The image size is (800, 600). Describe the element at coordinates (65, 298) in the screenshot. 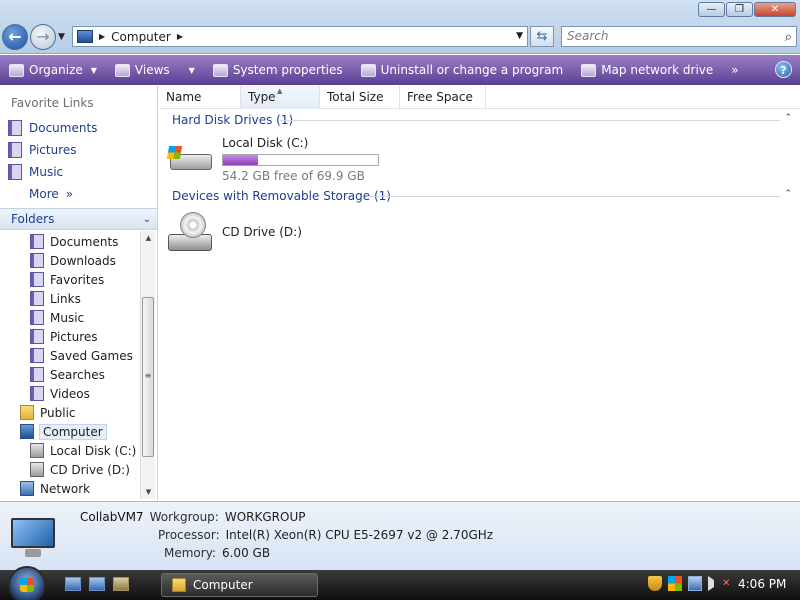

I see `tree-item-label: Links` at that location.